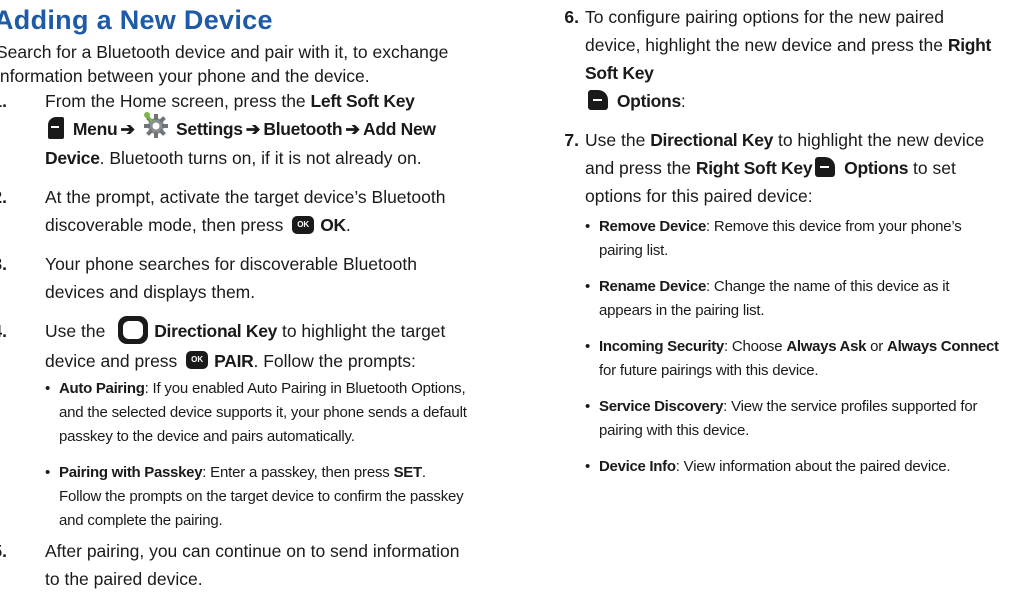  Describe the element at coordinates (571, 140) in the screenshot. I see `step-number: 7.` at that location.